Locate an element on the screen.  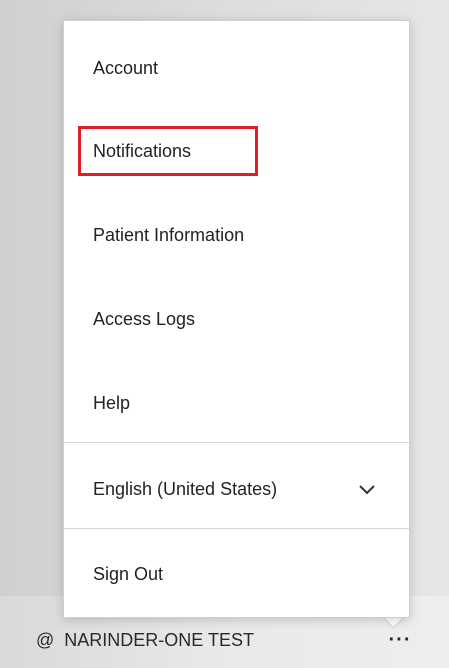
user-account-label: @ NARINDER-ONE TEST is located at coordinates (145, 640).